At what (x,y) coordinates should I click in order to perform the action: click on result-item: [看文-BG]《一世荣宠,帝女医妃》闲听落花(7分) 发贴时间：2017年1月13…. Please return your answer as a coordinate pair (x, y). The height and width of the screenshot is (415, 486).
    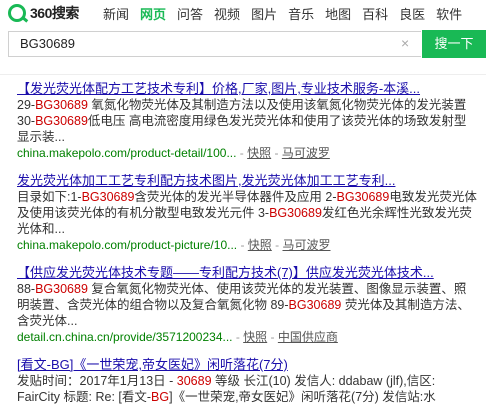
    Looking at the image, I should click on (247, 380).